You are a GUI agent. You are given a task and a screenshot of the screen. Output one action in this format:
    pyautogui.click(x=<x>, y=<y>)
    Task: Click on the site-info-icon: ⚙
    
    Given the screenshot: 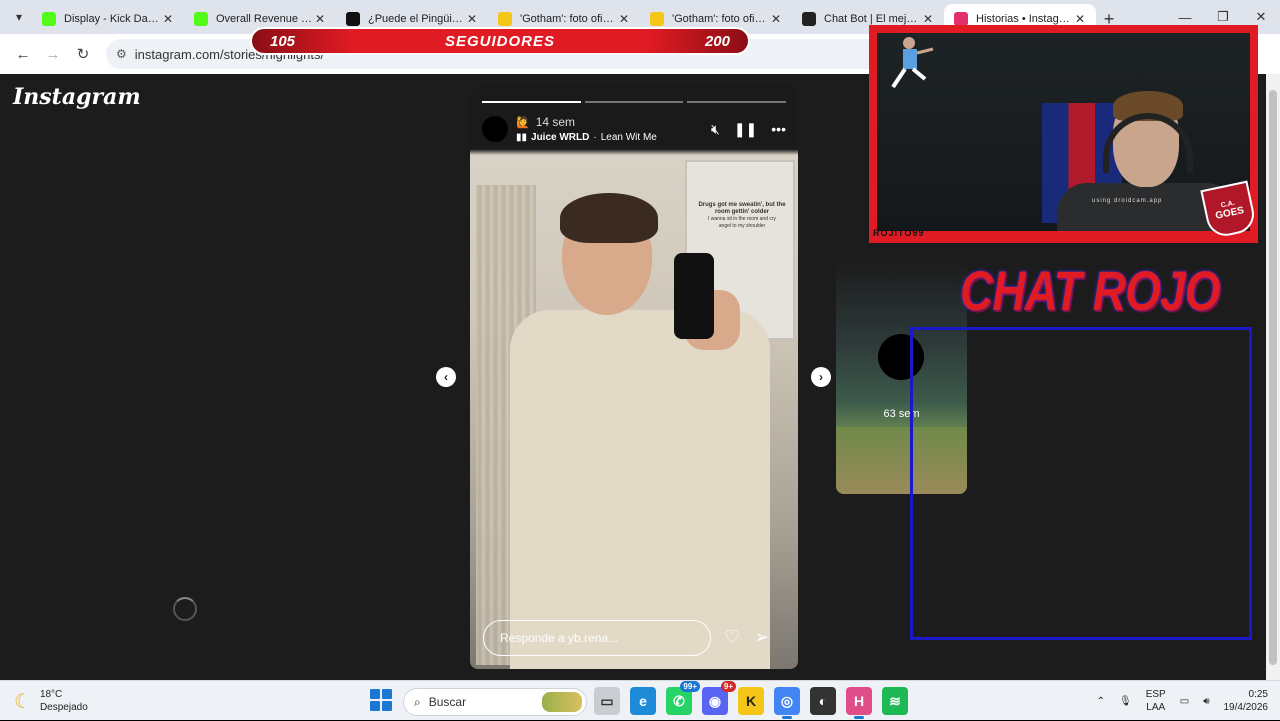 What is the action you would take?
    pyautogui.click(x=121, y=54)
    